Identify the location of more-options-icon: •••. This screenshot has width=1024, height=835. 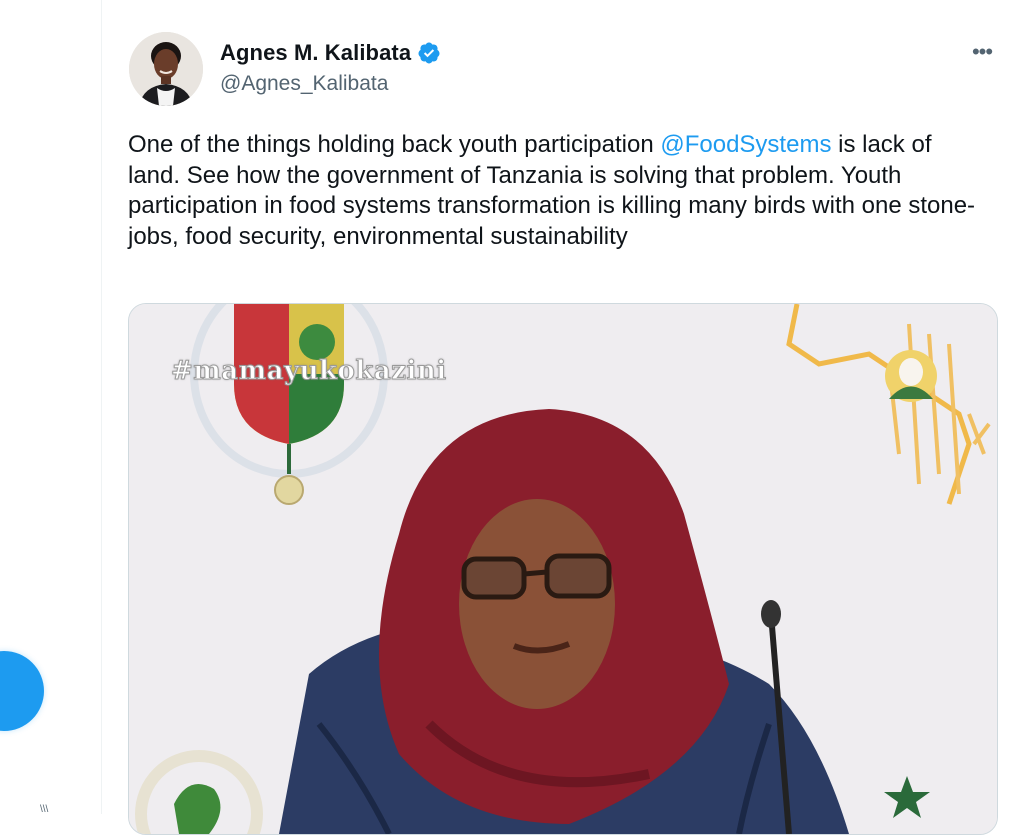
(982, 52).